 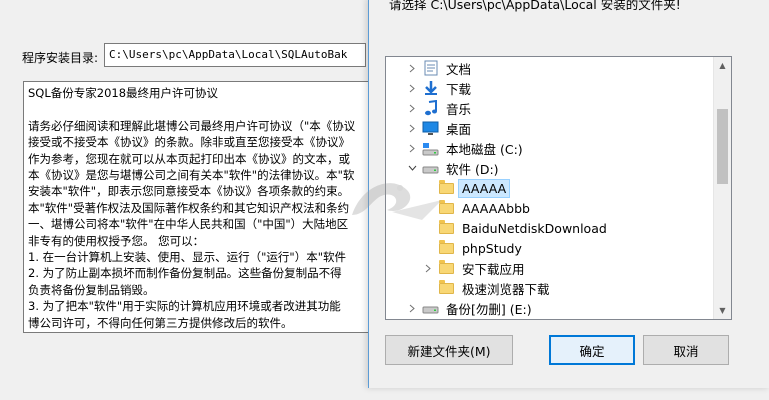 I want to click on tree-item-label: 软件 (D:), so click(x=472, y=169).